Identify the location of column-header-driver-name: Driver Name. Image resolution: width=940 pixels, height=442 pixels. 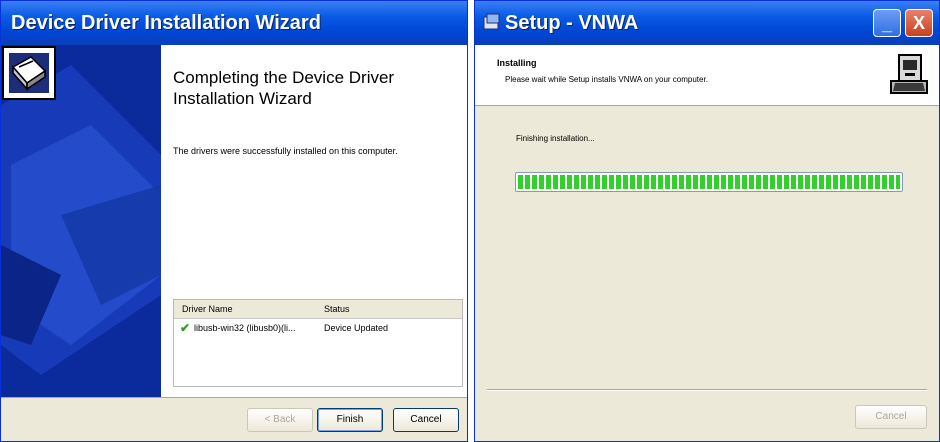
(207, 309).